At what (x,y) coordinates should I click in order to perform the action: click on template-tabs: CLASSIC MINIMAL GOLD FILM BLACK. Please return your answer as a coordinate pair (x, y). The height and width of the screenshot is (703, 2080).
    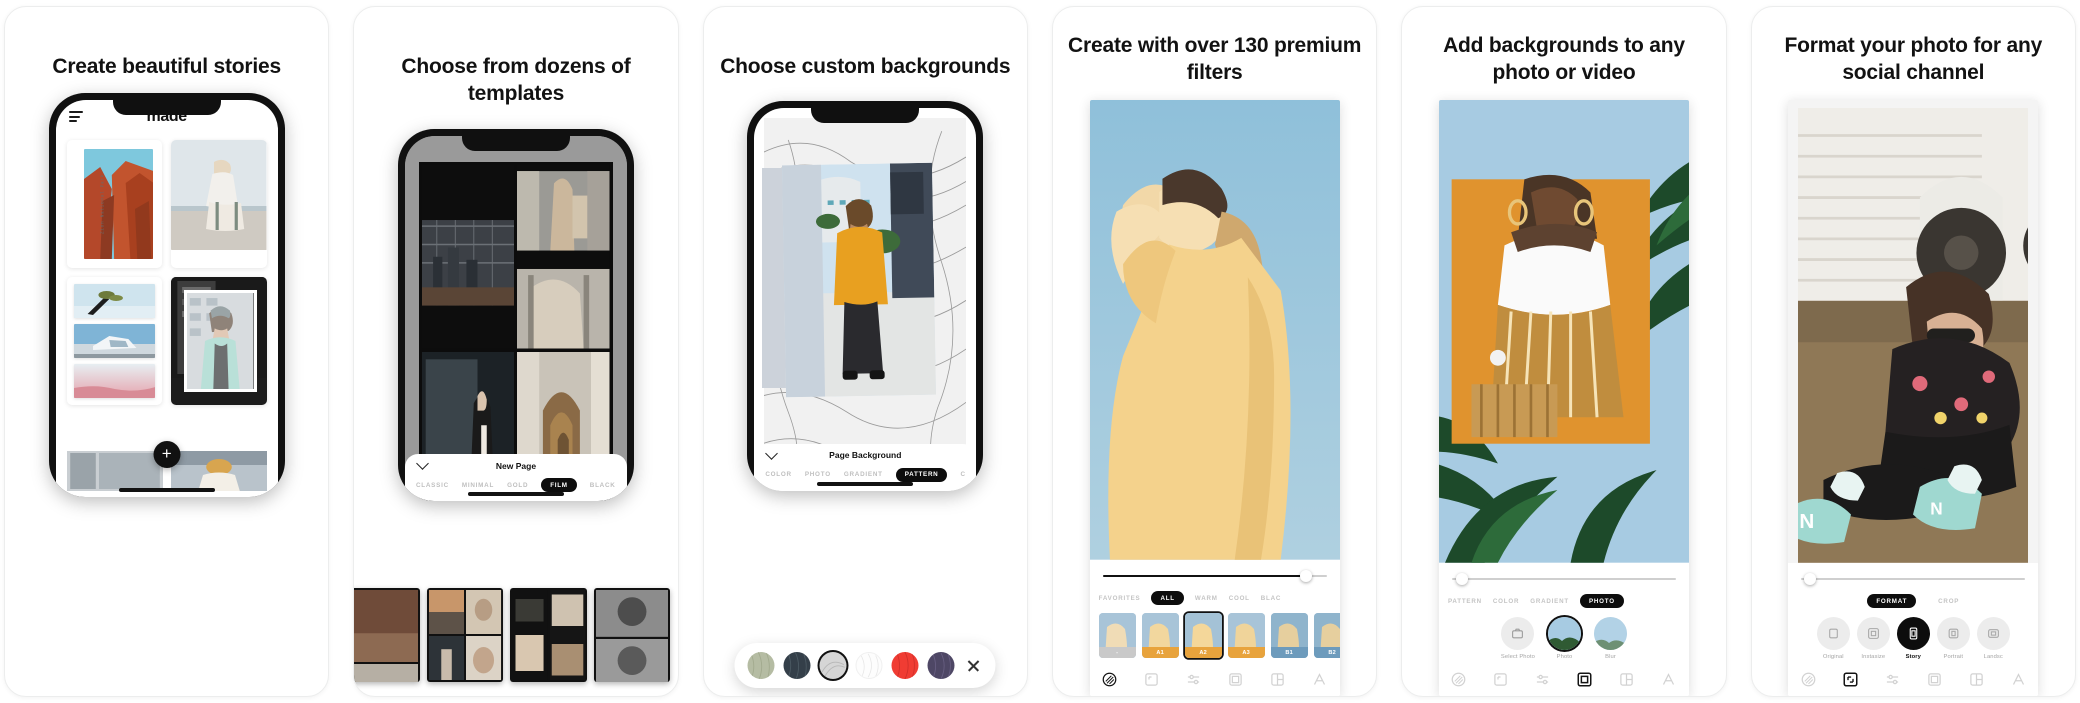
    Looking at the image, I should click on (516, 488).